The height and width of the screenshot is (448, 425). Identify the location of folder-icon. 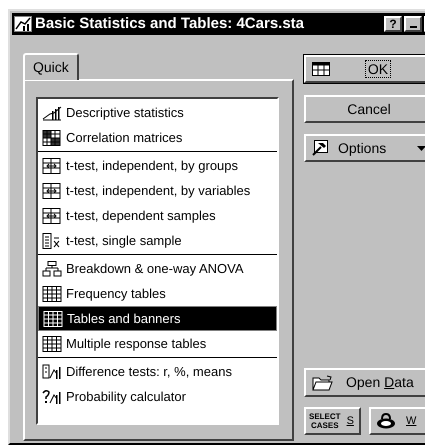
(323, 382).